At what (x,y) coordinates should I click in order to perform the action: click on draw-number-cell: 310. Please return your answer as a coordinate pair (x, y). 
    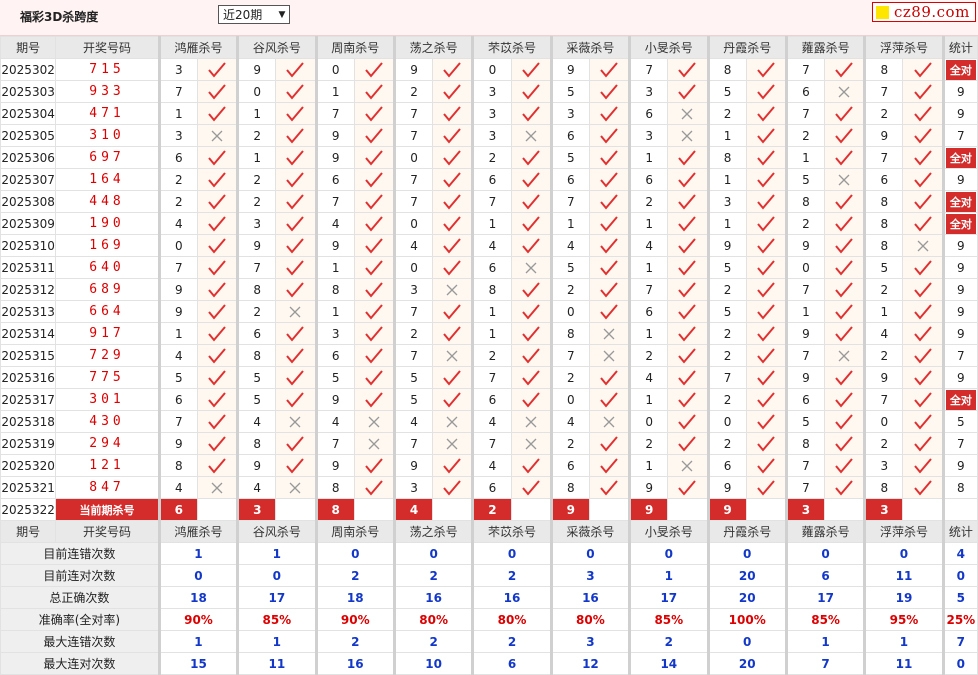
    Looking at the image, I should click on (107, 135).